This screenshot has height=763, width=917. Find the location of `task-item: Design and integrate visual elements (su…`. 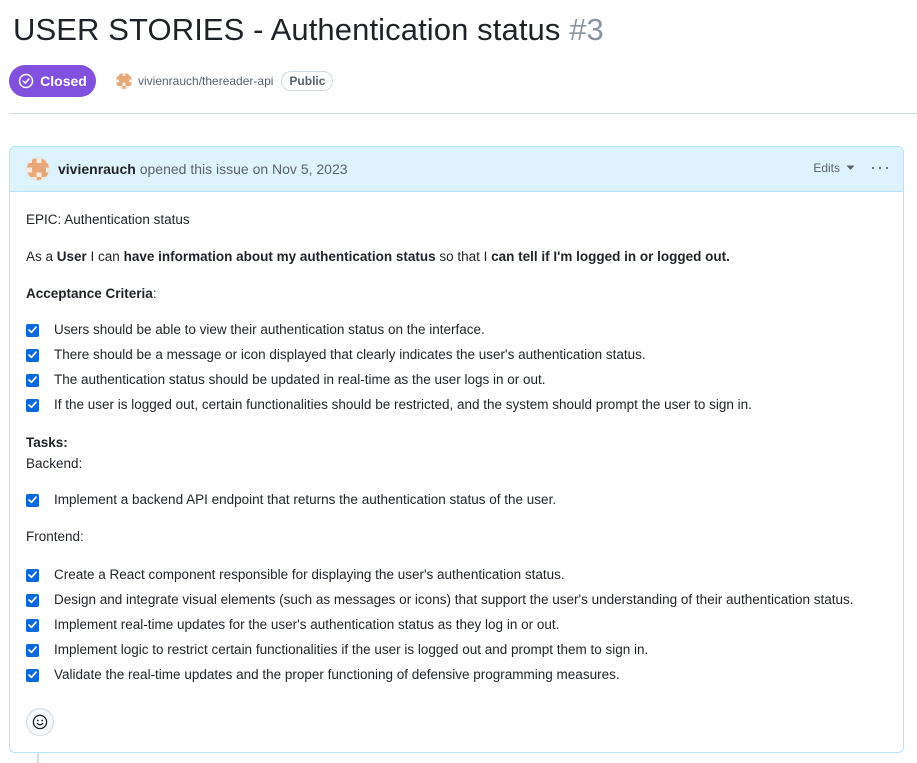

task-item: Design and integrate visual elements (su… is located at coordinates (440, 600).